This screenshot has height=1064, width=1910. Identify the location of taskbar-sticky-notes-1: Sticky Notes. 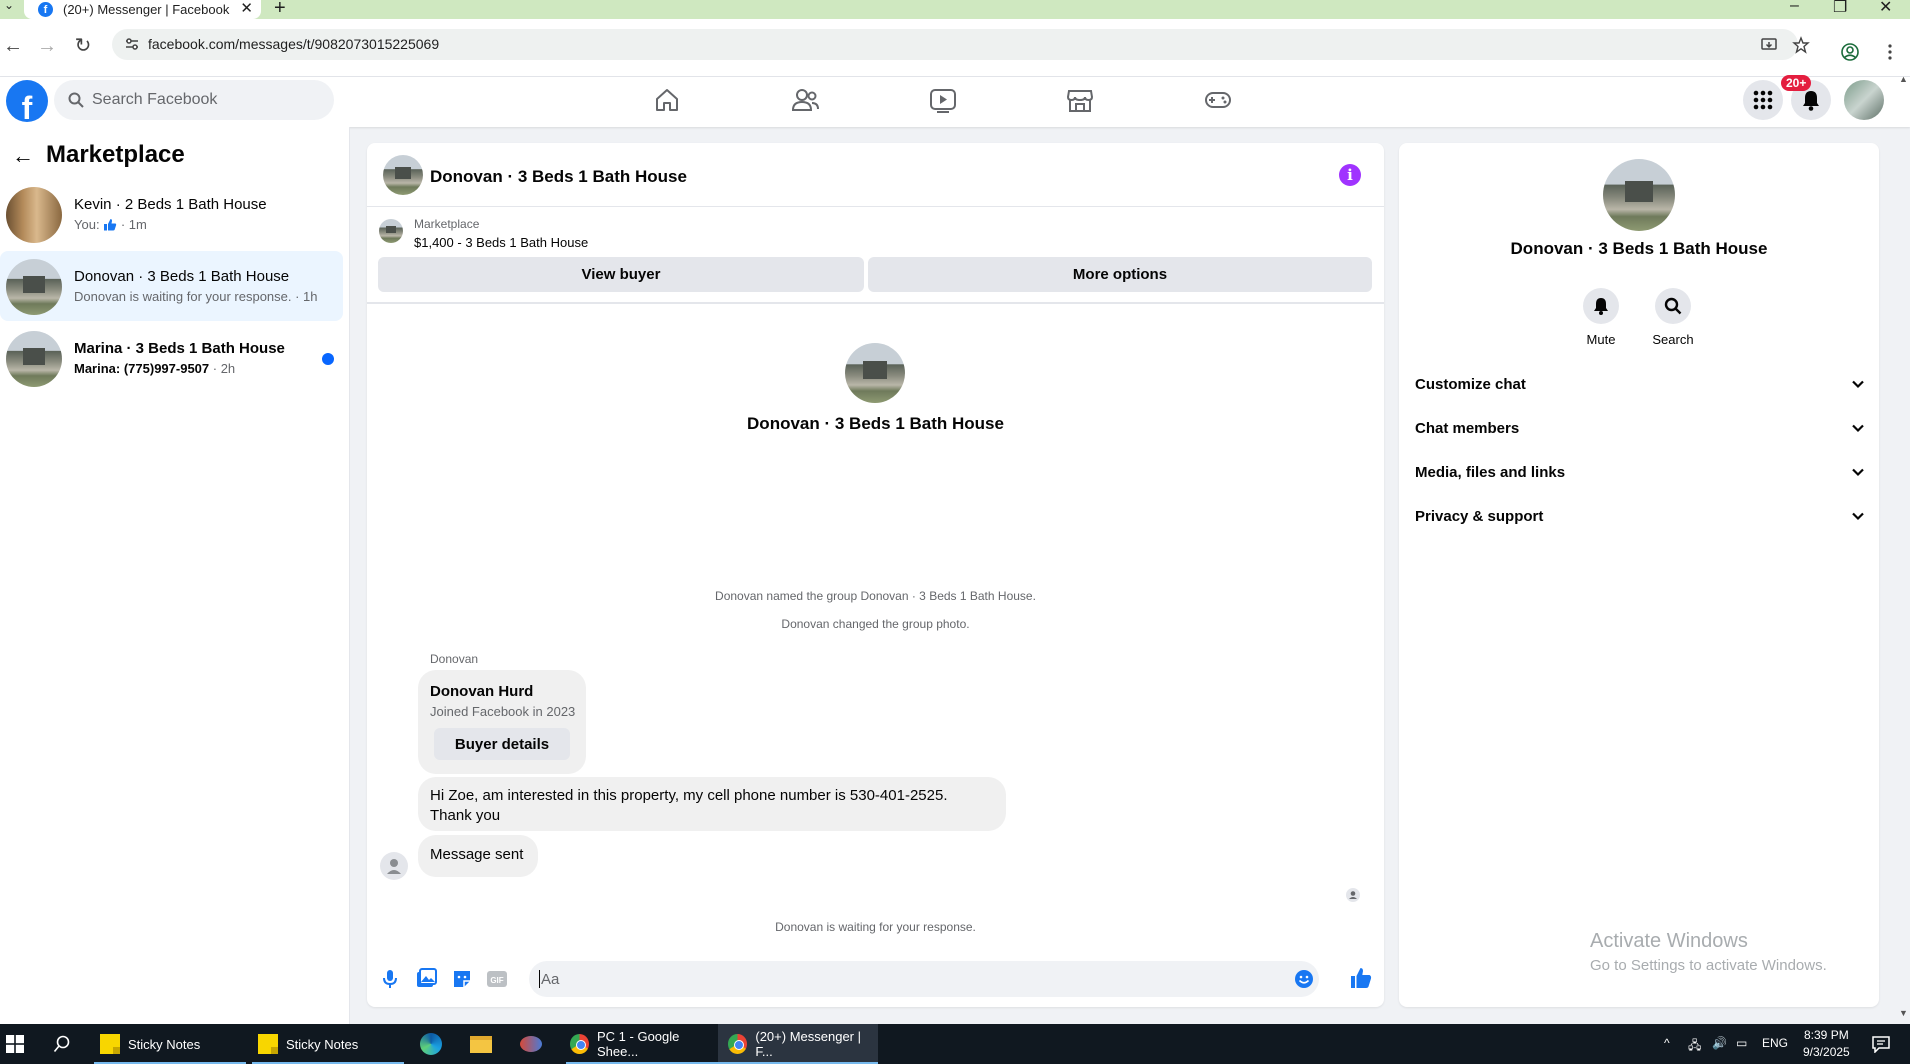
(170, 1044).